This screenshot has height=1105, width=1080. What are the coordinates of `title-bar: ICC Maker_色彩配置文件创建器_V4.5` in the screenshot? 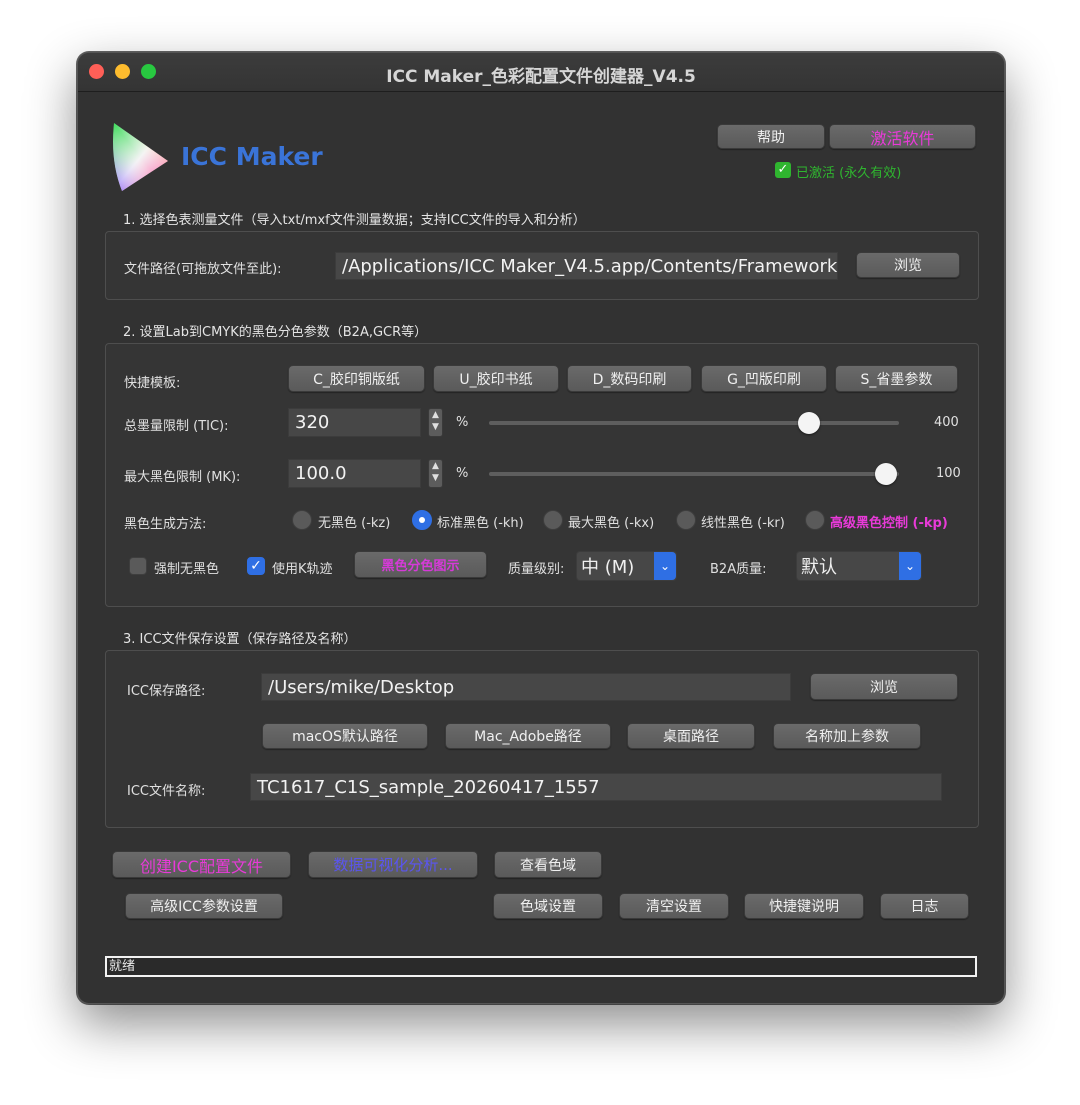 It's located at (541, 72).